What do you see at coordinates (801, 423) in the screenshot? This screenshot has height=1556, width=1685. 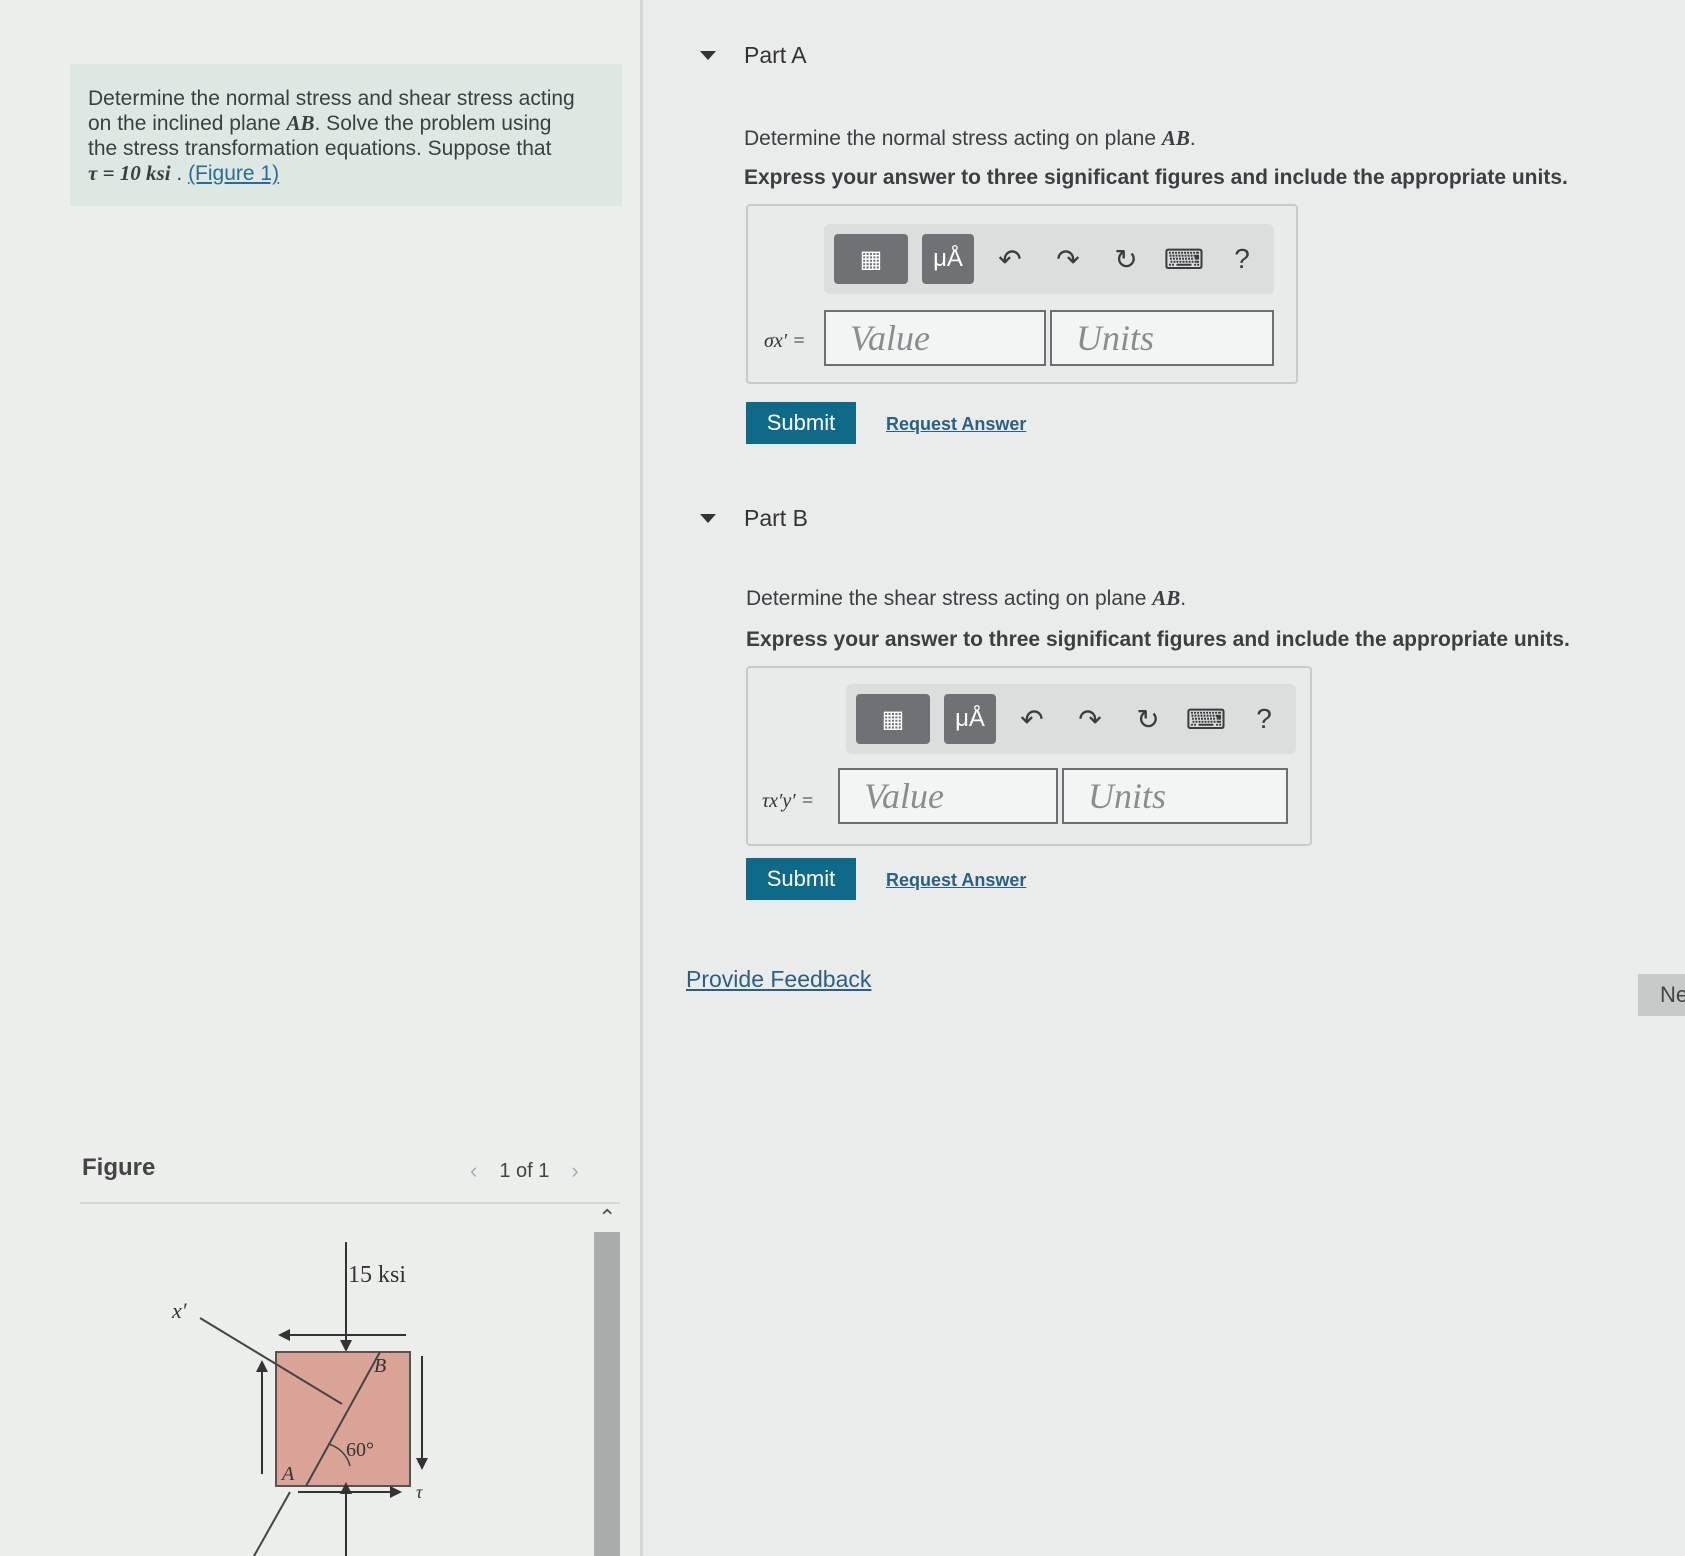 I see `part-a-submit-button: Submit` at bounding box center [801, 423].